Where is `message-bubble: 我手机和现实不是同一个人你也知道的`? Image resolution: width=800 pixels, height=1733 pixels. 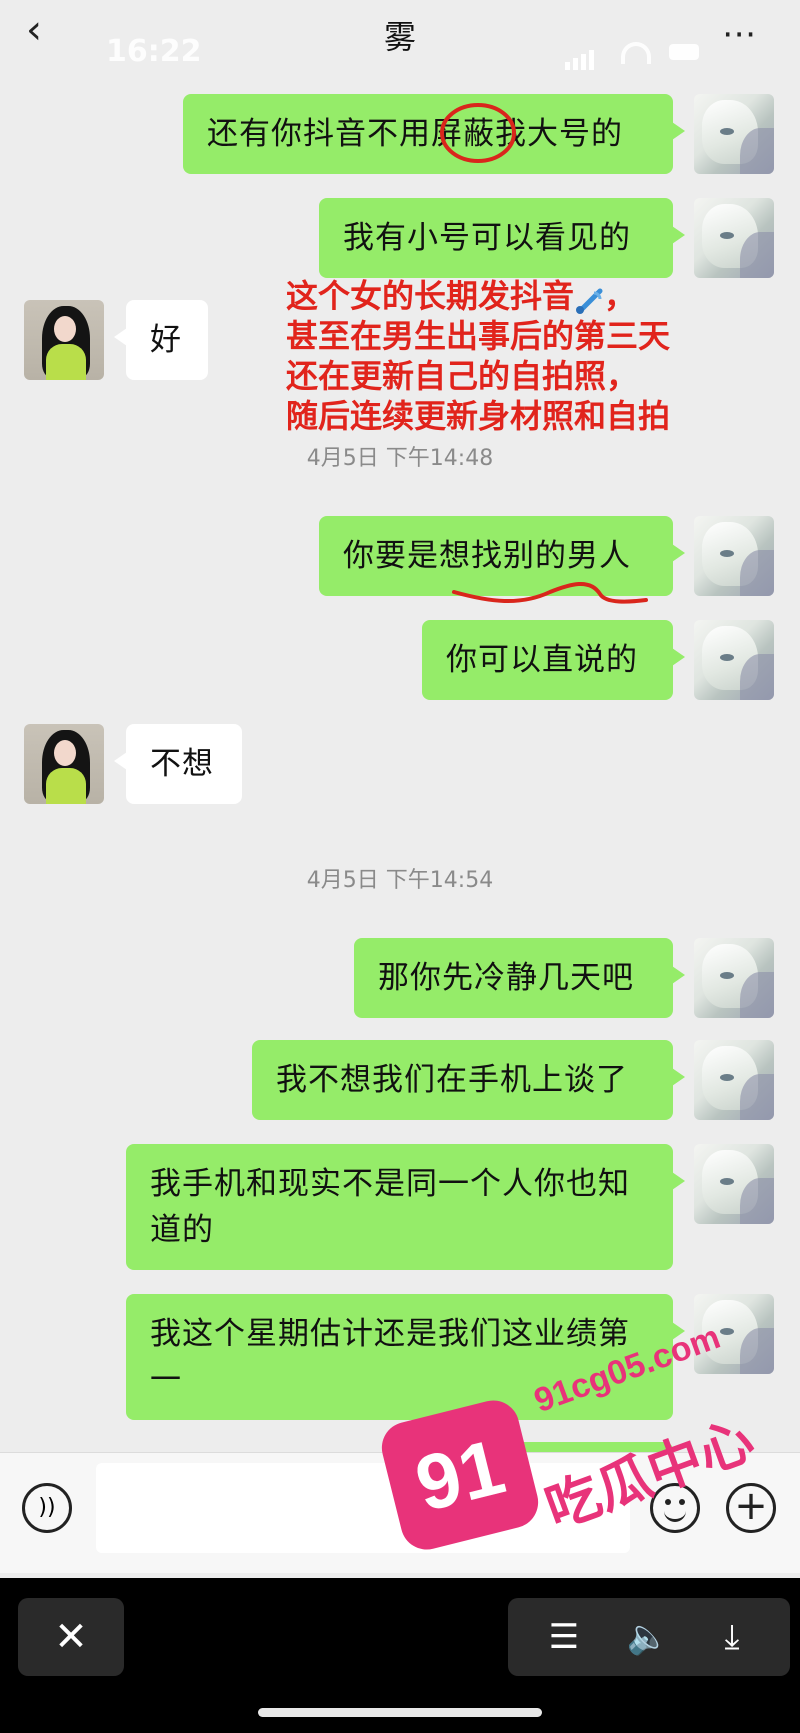 message-bubble: 我手机和现实不是同一个人你也知道的 is located at coordinates (405, 1207).